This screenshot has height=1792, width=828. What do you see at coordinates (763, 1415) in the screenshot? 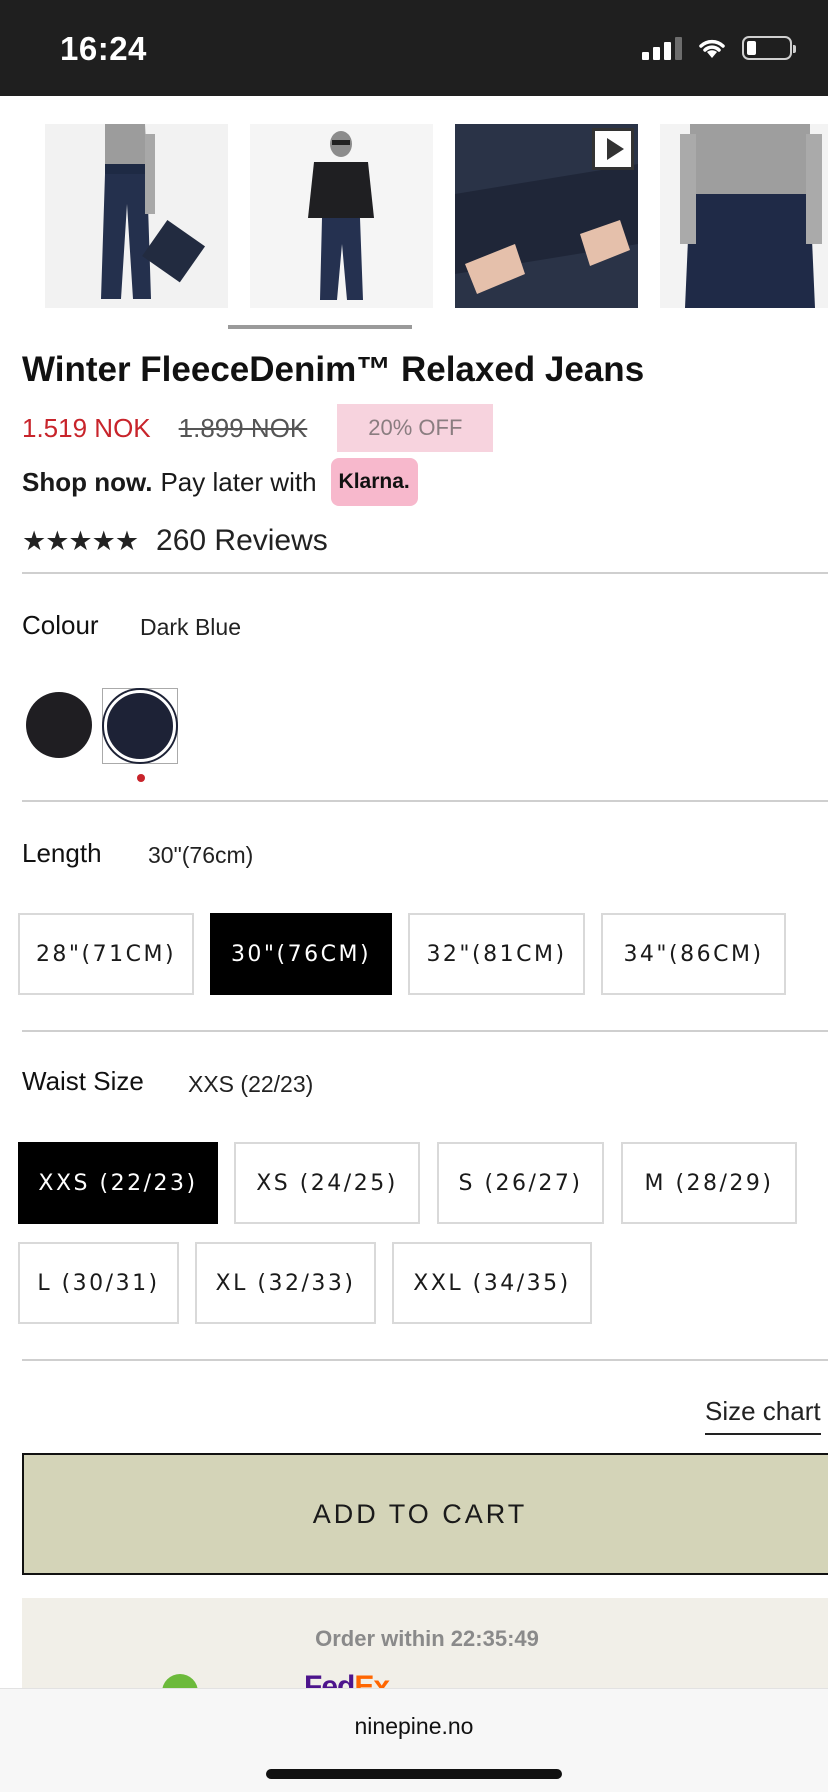
I see `size-chart-link: Size chart` at bounding box center [763, 1415].